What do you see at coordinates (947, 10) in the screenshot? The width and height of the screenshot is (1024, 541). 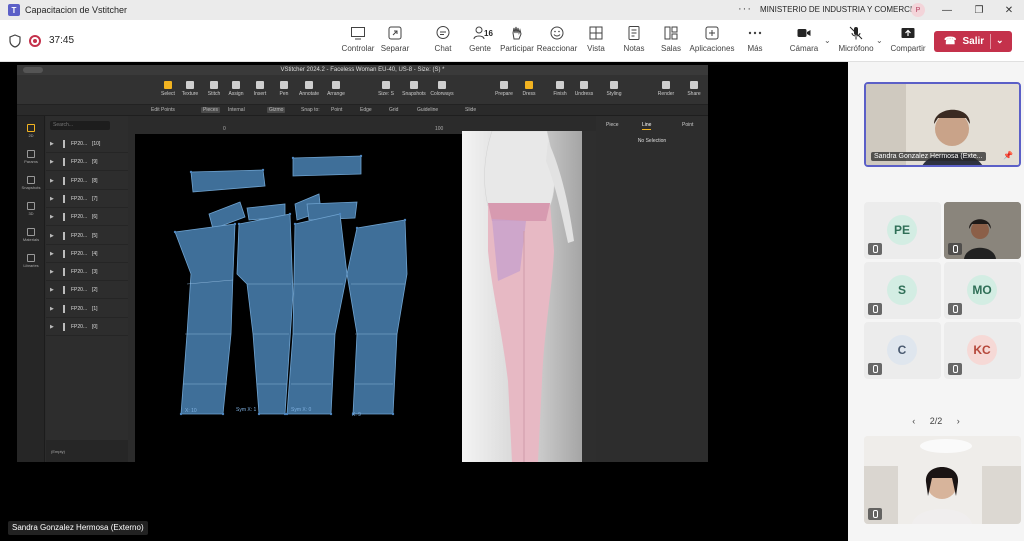 I see `minimize-icon: —` at bounding box center [947, 10].